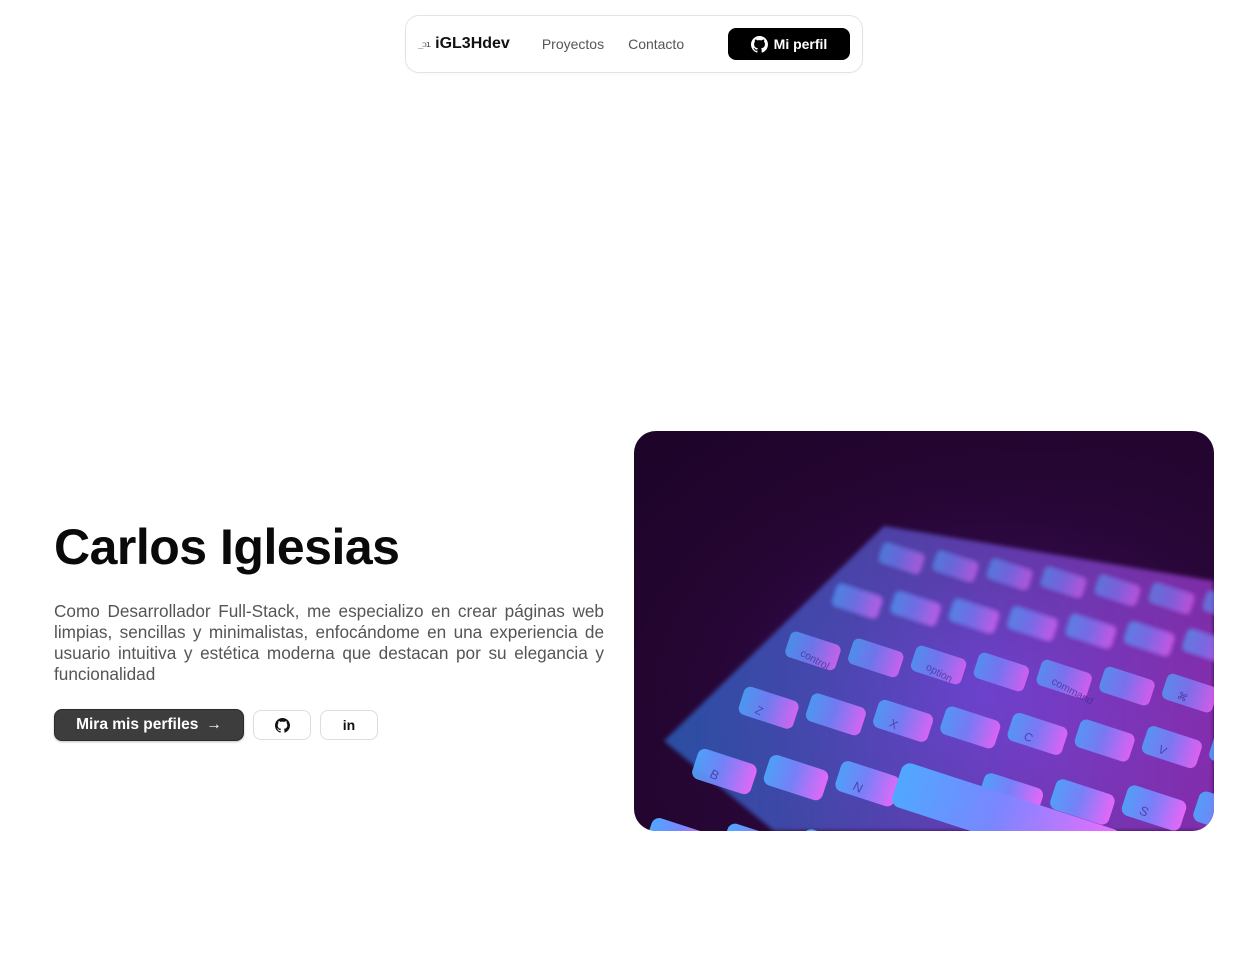 This screenshot has width=1246, height=955. I want to click on brand-icon: _ᴐı, so click(424, 44).